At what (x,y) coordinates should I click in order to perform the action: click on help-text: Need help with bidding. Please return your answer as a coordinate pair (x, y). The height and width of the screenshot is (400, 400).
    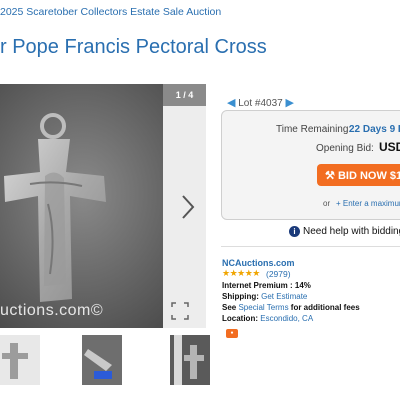
    Looking at the image, I should click on (351, 231).